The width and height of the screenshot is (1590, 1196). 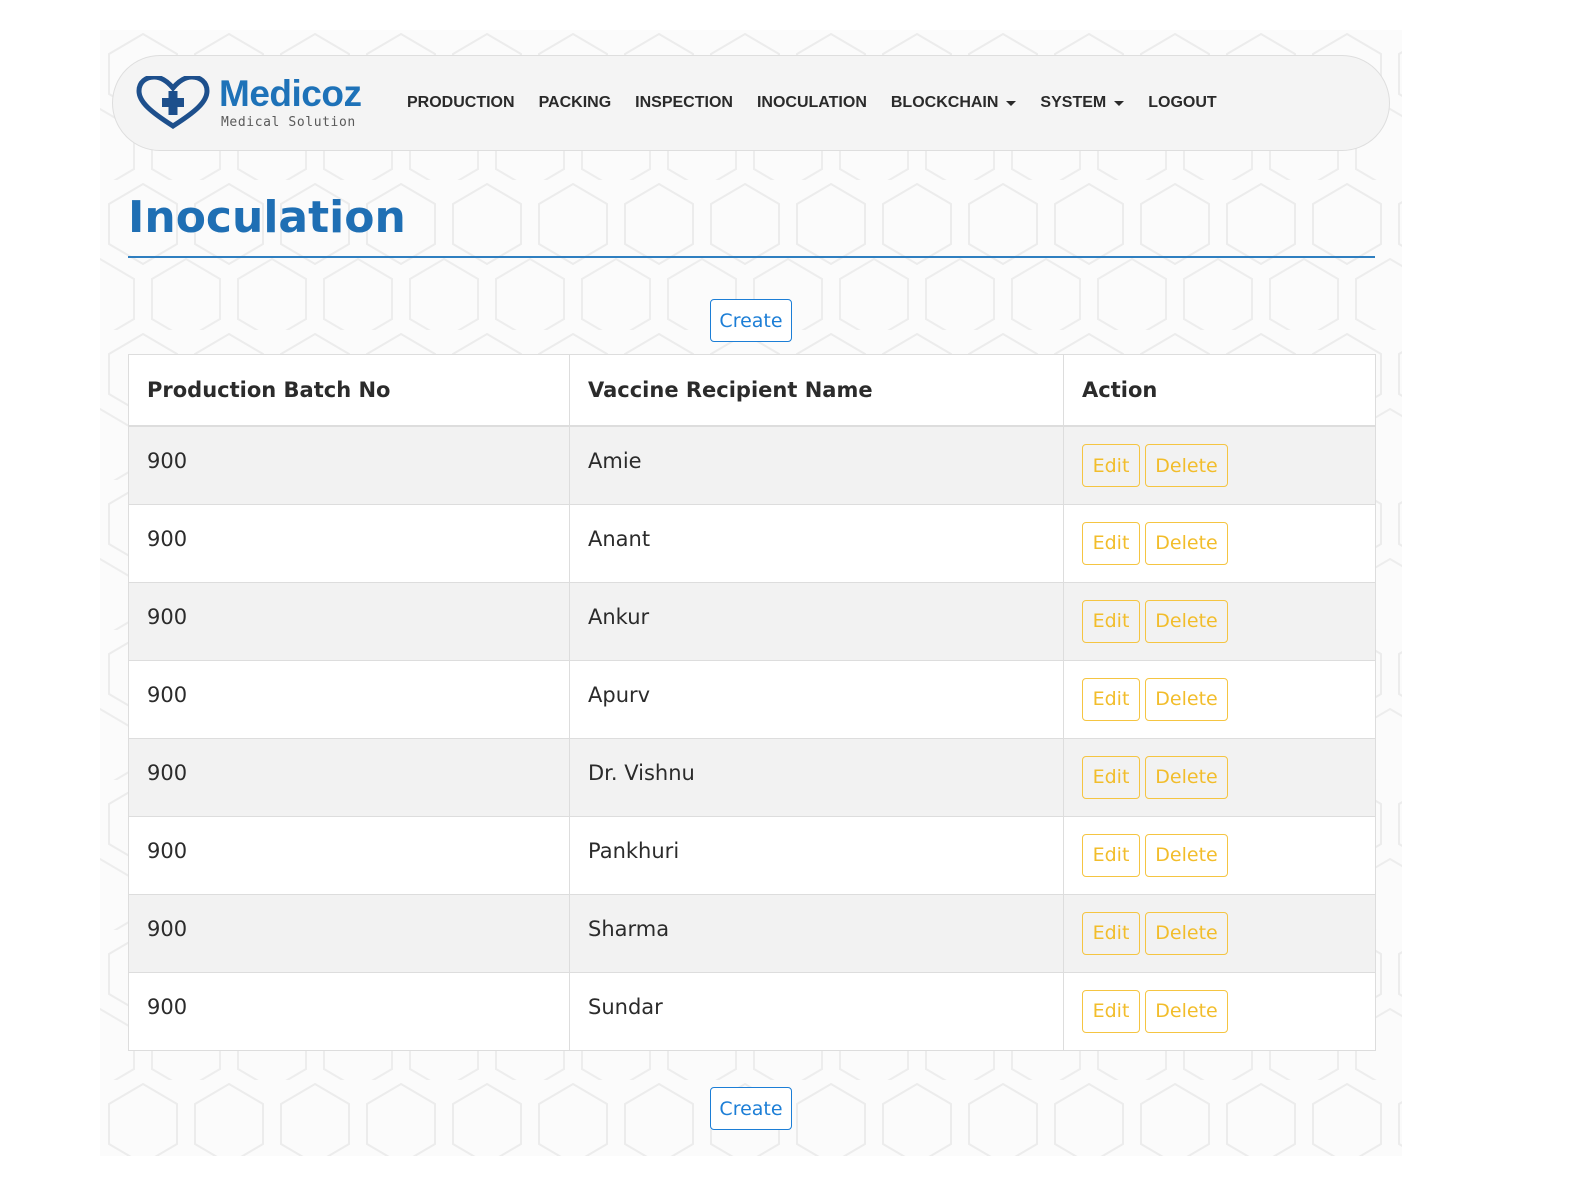 What do you see at coordinates (816, 621) in the screenshot?
I see `recipient-cell: Ankur` at bounding box center [816, 621].